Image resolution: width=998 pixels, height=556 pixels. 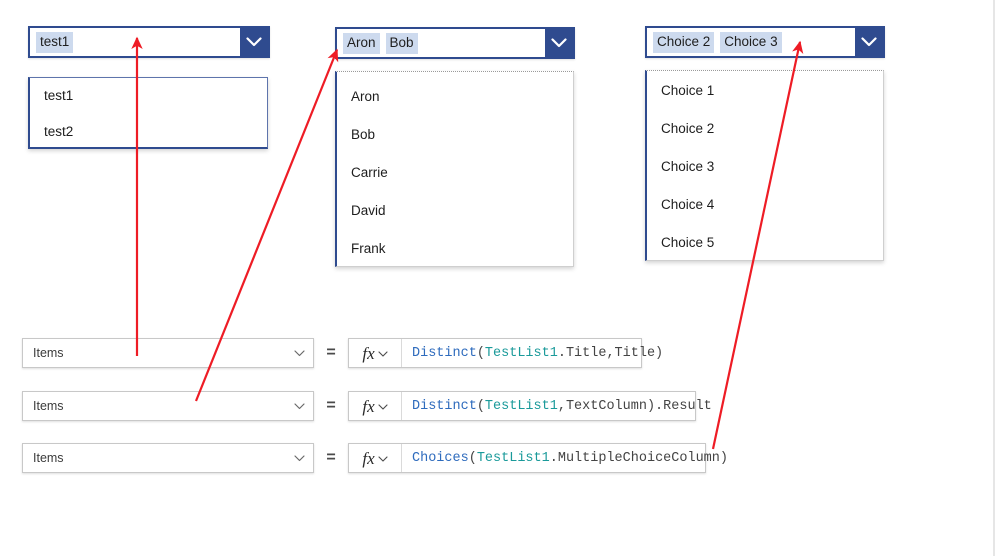 What do you see at coordinates (441, 43) in the screenshot?
I see `multi-select-text-dropdown-value: Aron Bob` at bounding box center [441, 43].